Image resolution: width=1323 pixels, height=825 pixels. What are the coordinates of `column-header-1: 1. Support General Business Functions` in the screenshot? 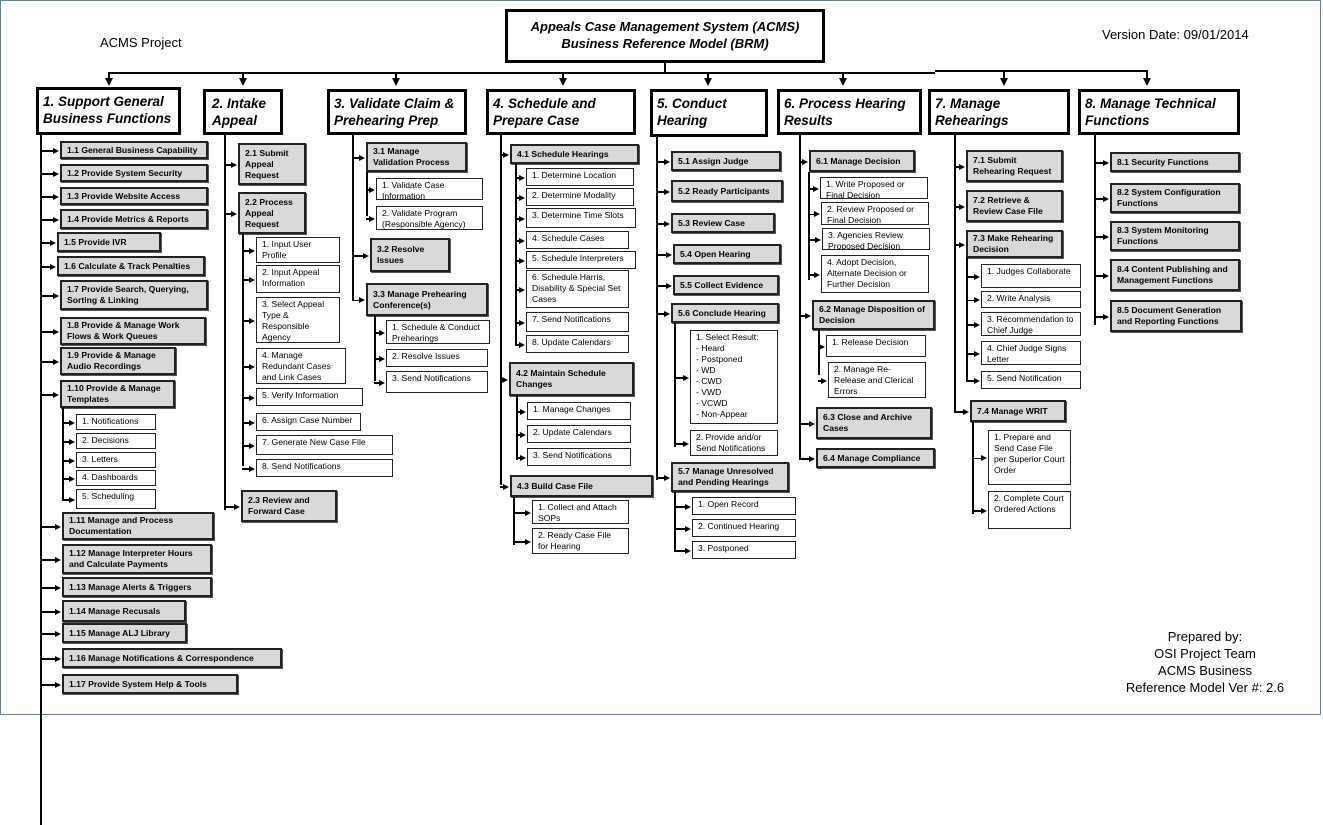 It's located at (108, 111).